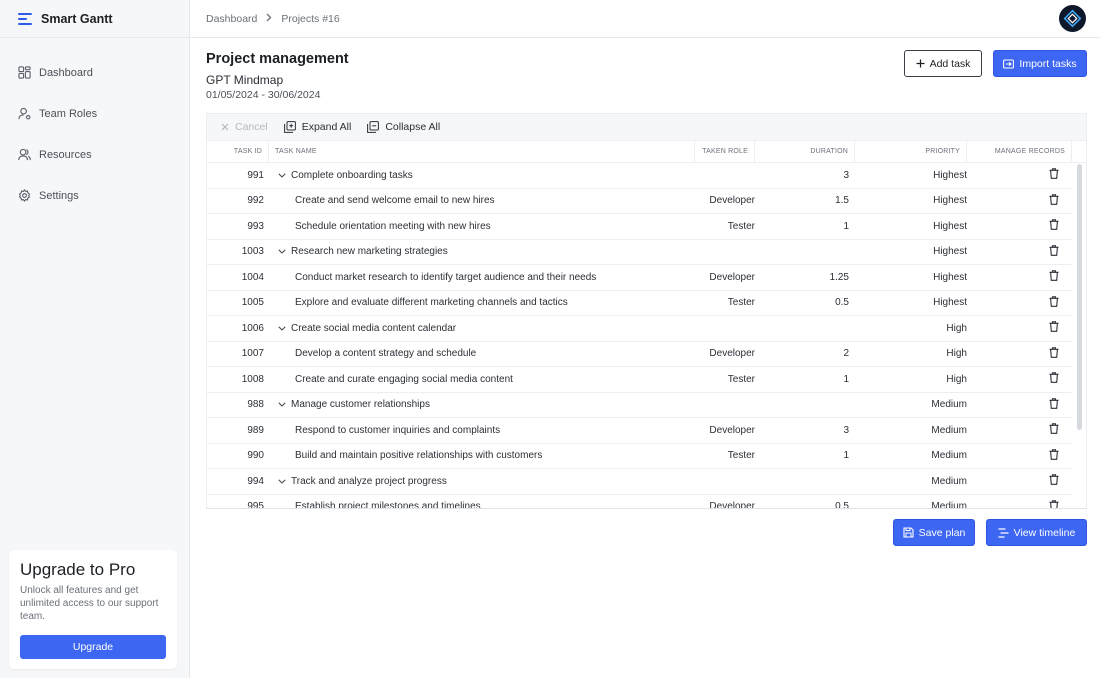 Image resolution: width=1100 pixels, height=678 pixels. Describe the element at coordinates (244, 127) in the screenshot. I see `cancel-button: Cancel` at that location.